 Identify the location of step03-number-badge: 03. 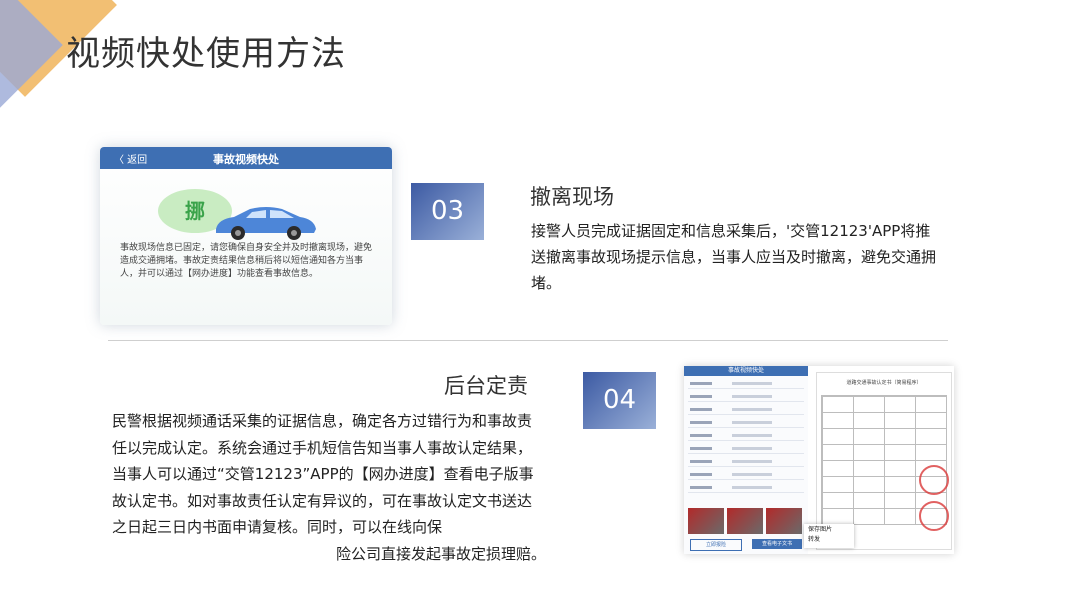
(447, 211).